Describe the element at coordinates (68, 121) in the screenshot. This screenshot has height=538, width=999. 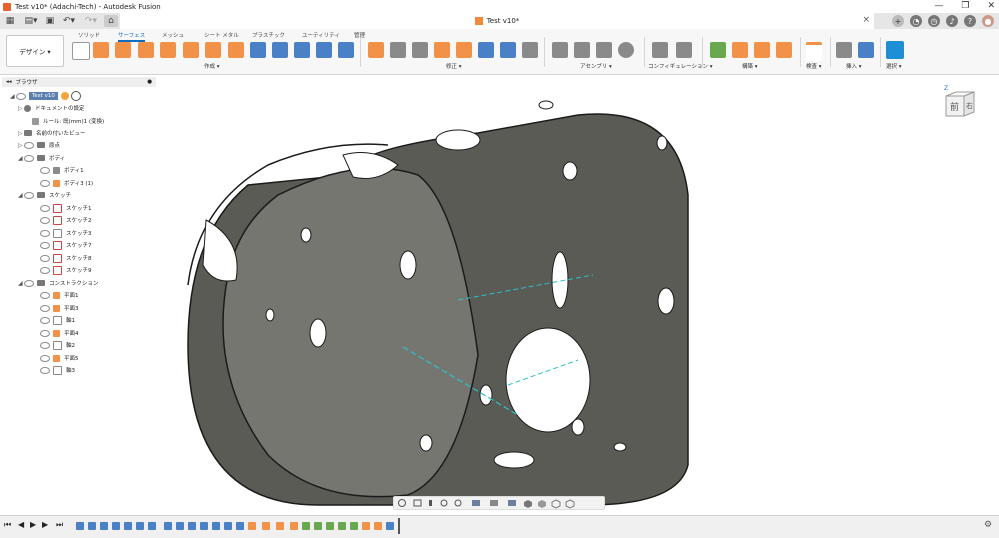
I see `browser-item: ルール: 既(mm)1 (変換)` at that location.